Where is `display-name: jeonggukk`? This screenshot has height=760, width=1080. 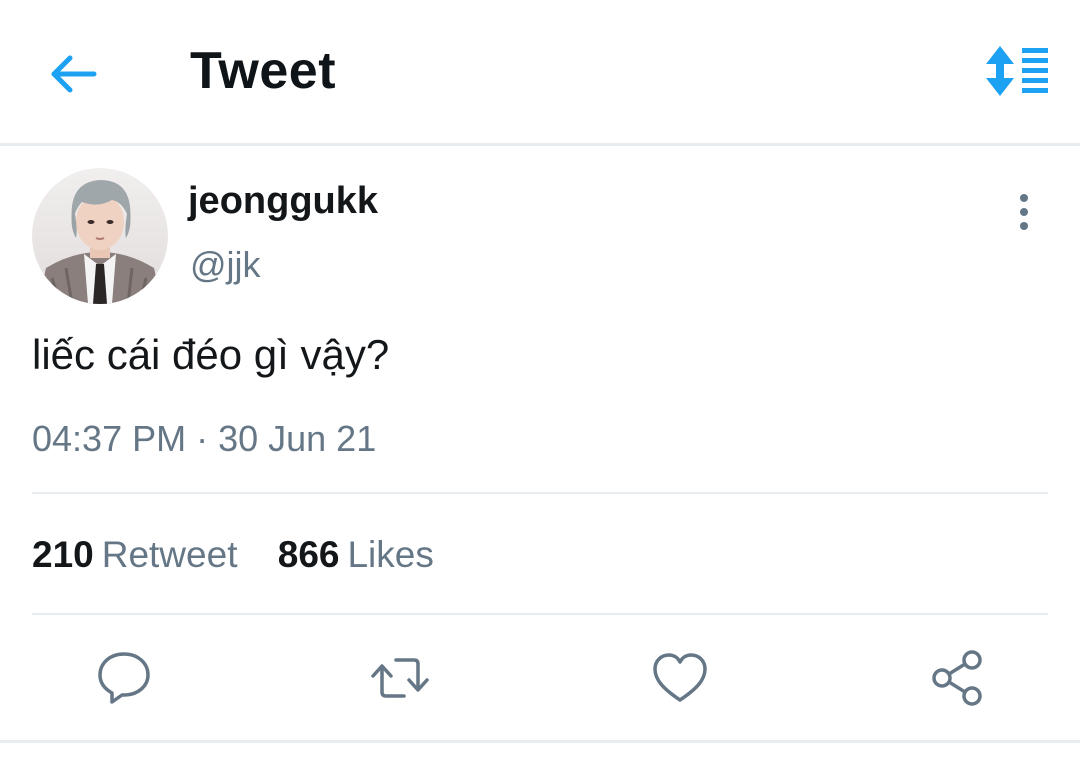 display-name: jeonggukk is located at coordinates (283, 201).